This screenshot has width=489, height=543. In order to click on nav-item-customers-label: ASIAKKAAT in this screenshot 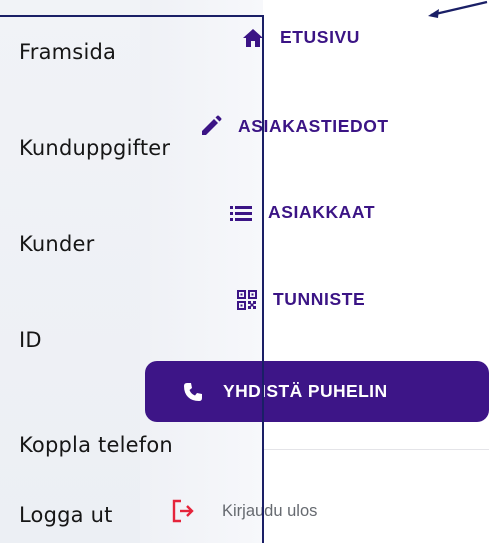, I will do `click(322, 212)`.